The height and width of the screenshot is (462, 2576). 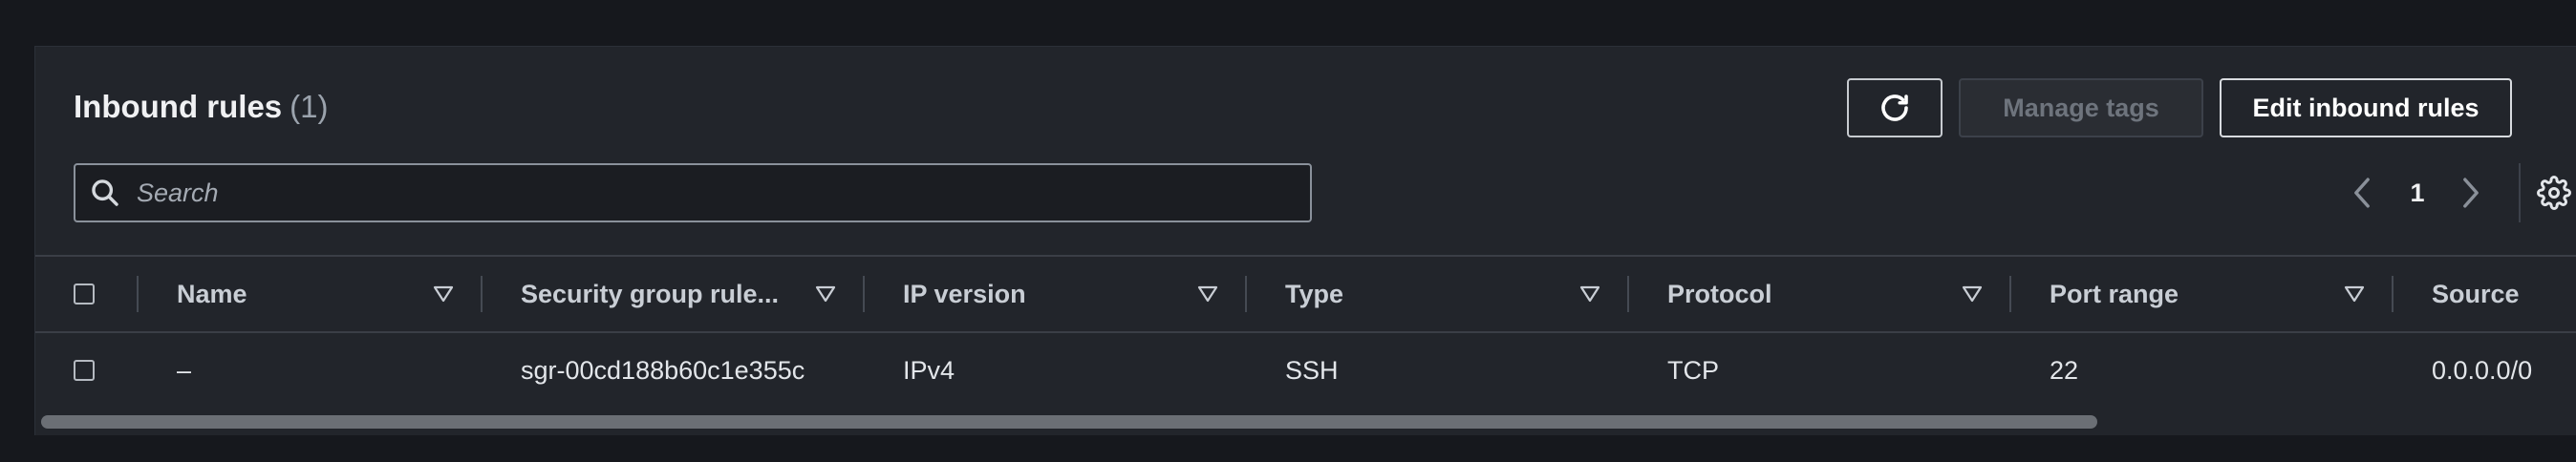 I want to click on row-select-cell, so click(x=84, y=371).